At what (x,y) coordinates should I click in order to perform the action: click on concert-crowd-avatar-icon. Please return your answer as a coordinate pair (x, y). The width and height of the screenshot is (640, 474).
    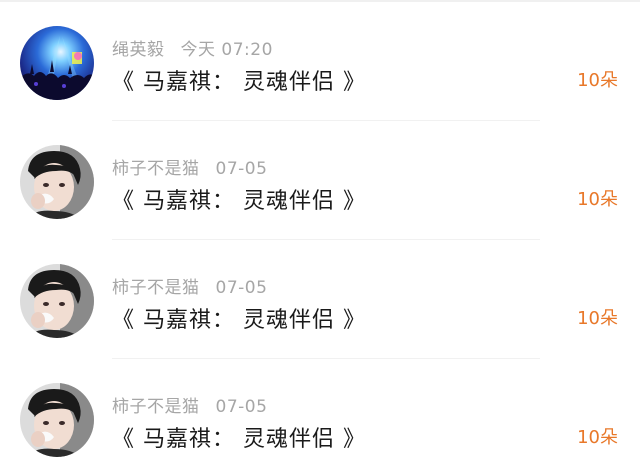
    Looking at the image, I should click on (57, 63).